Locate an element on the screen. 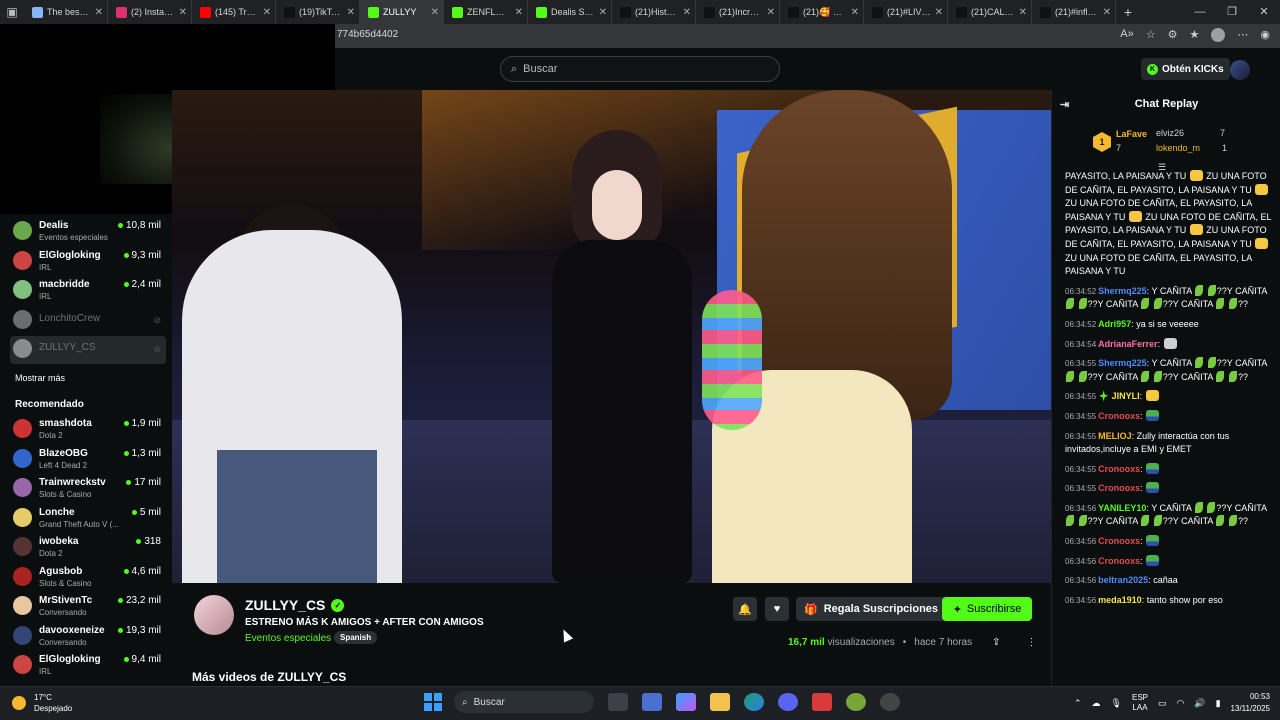  chevron-up-icon: ⌃ is located at coordinates (1078, 703).